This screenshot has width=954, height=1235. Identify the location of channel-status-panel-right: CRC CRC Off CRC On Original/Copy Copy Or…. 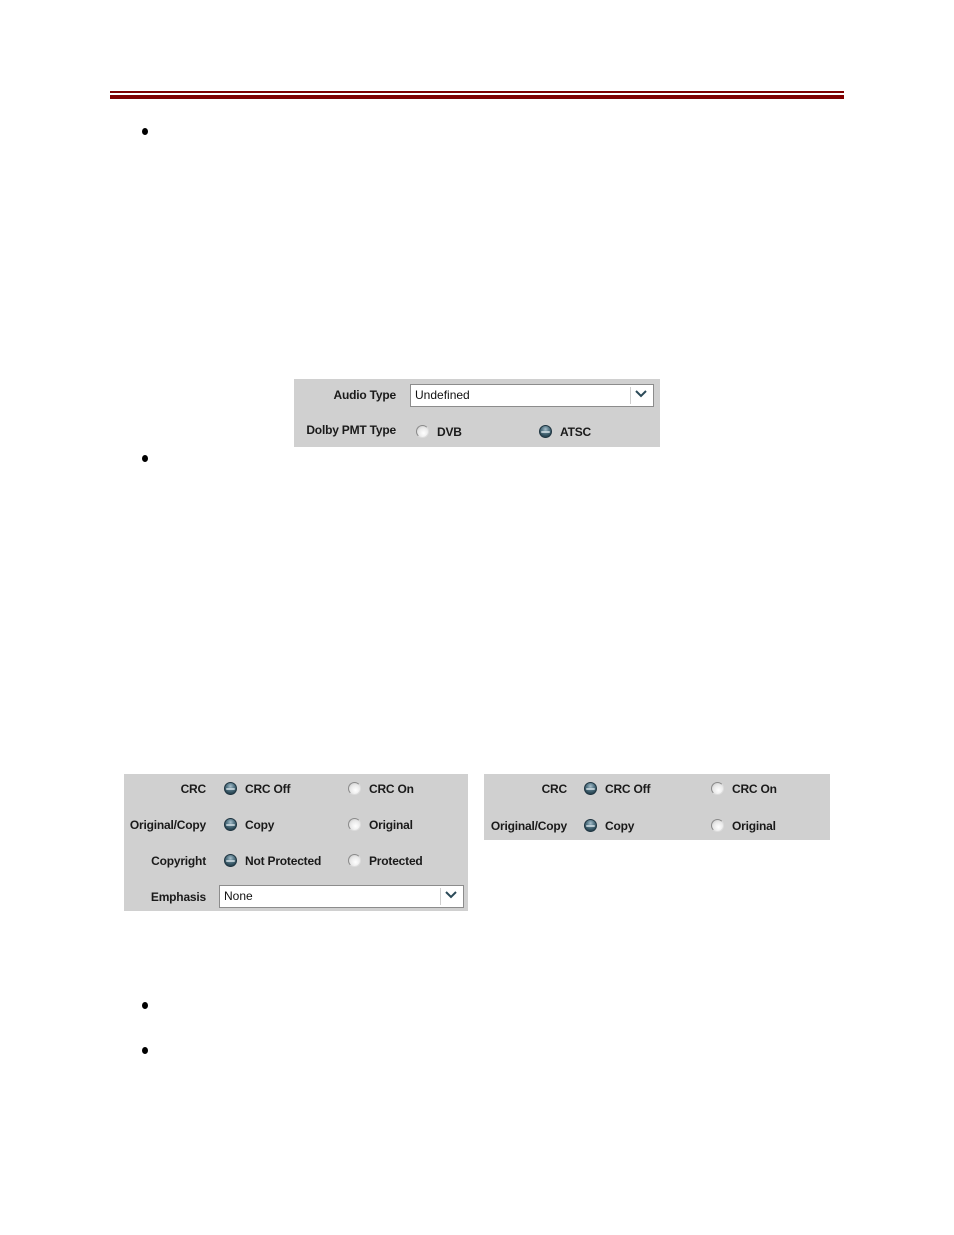
(657, 807).